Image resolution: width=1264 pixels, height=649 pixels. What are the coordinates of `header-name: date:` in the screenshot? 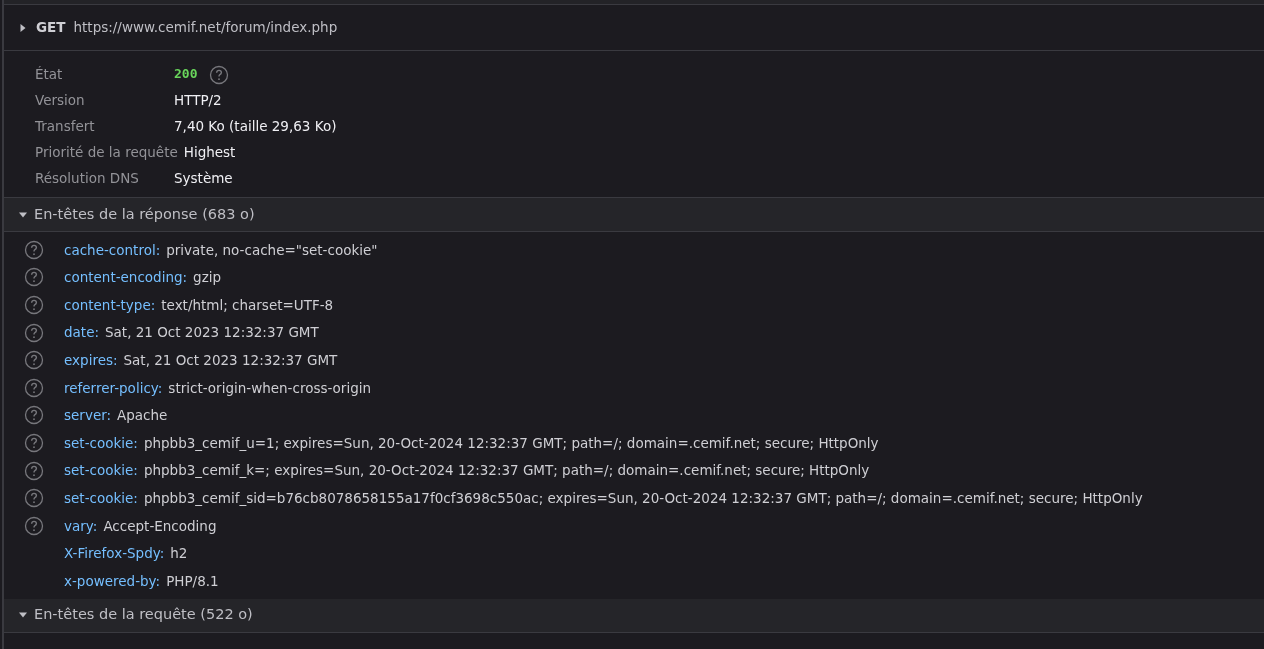 It's located at (81, 333).